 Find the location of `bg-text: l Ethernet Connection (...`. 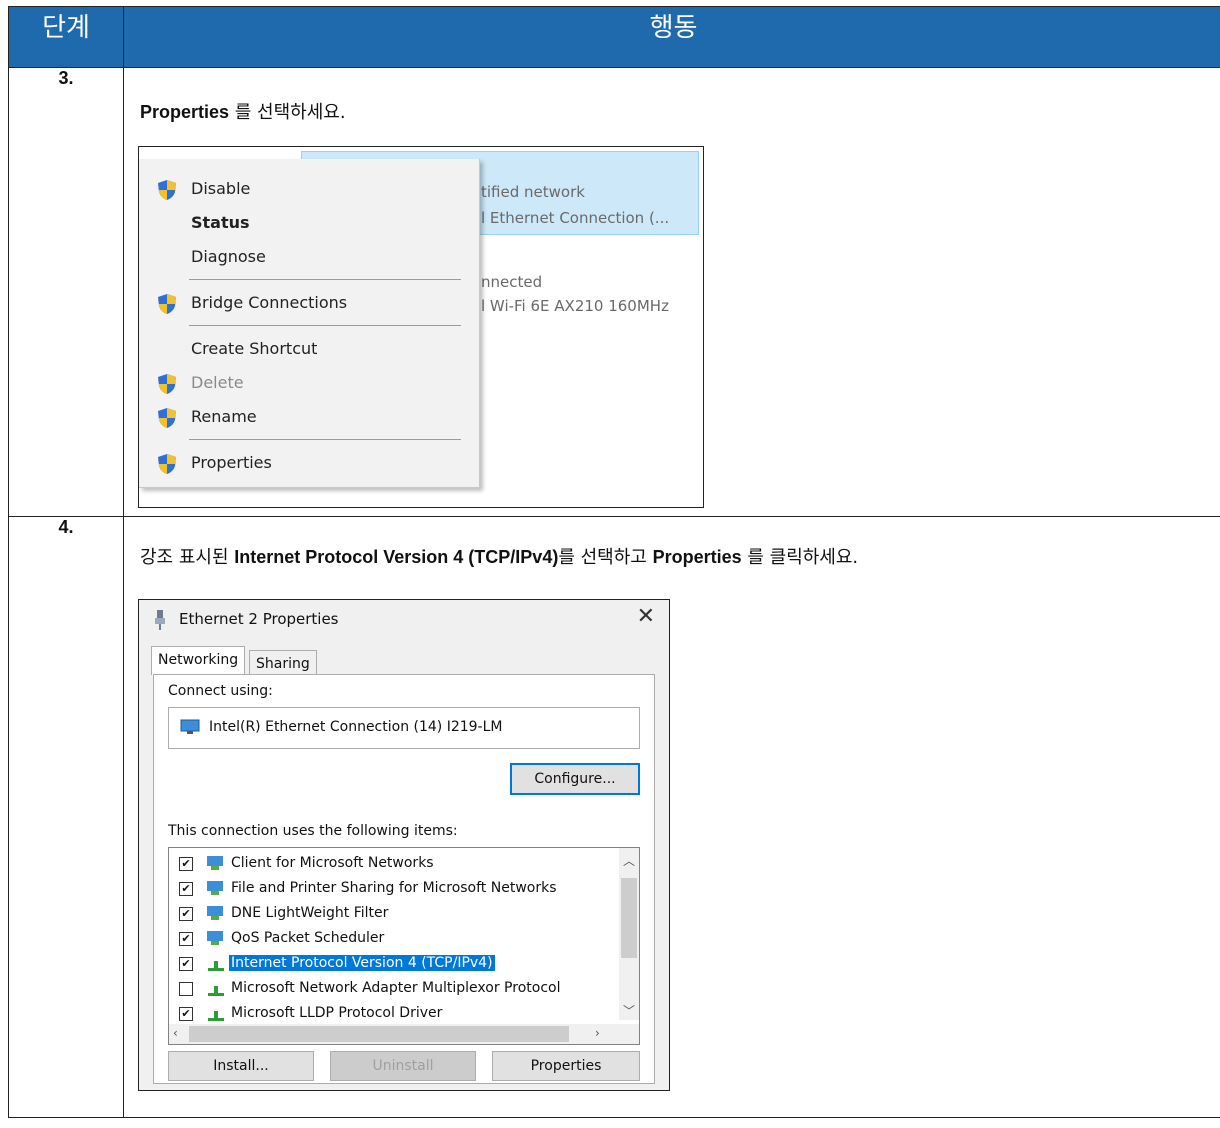

bg-text: l Ethernet Connection (... is located at coordinates (575, 218).